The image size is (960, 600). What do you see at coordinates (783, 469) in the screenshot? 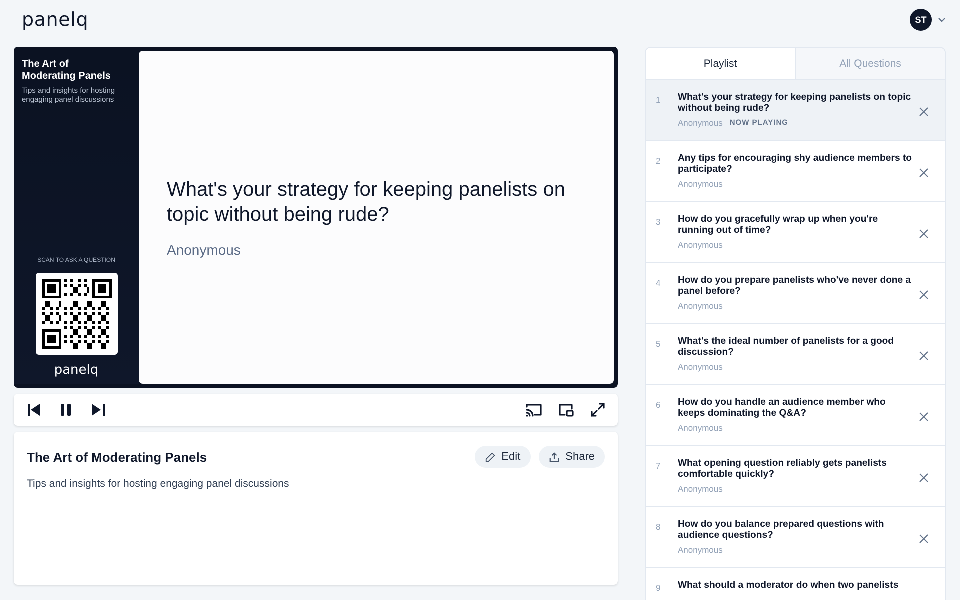
I see `item-question: What opening question reliably gets panelists comfortable quickly?` at bounding box center [783, 469].